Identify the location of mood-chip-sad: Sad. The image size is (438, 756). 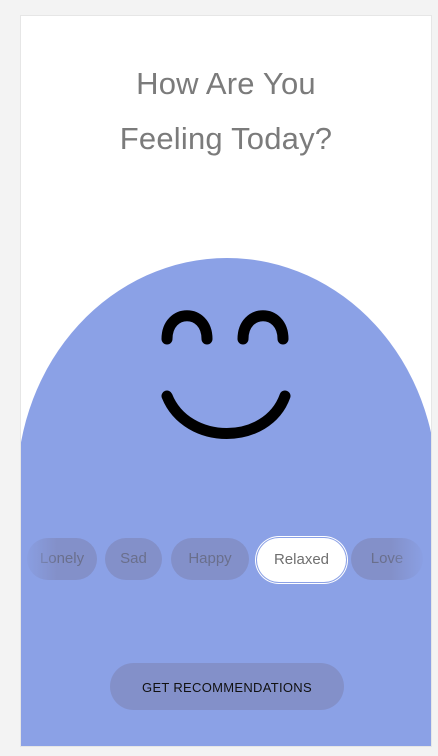
(133, 559).